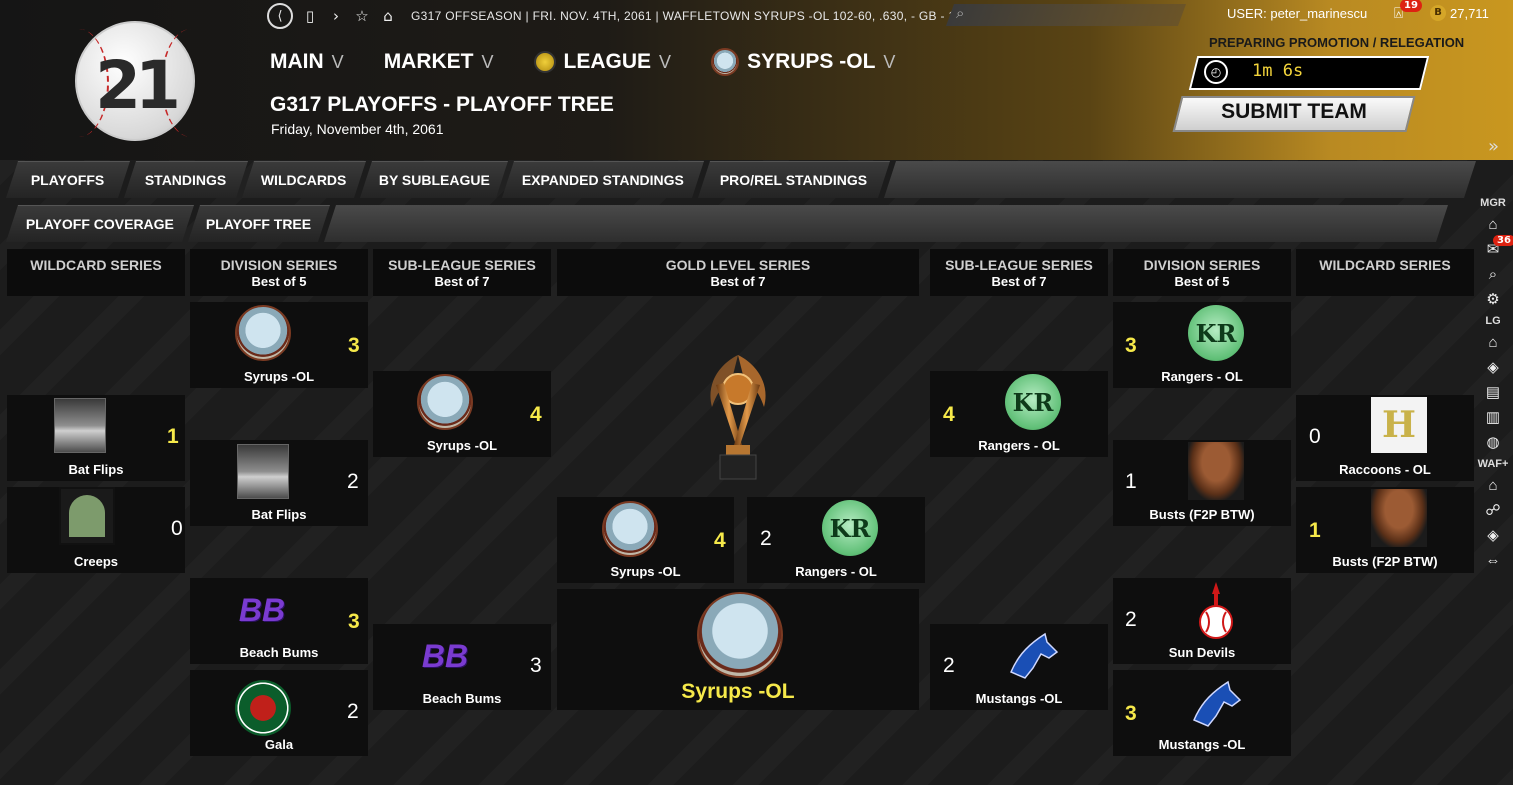 The width and height of the screenshot is (1513, 785). Describe the element at coordinates (1216, 72) in the screenshot. I see `stopwatch-icon: ◴` at that location.